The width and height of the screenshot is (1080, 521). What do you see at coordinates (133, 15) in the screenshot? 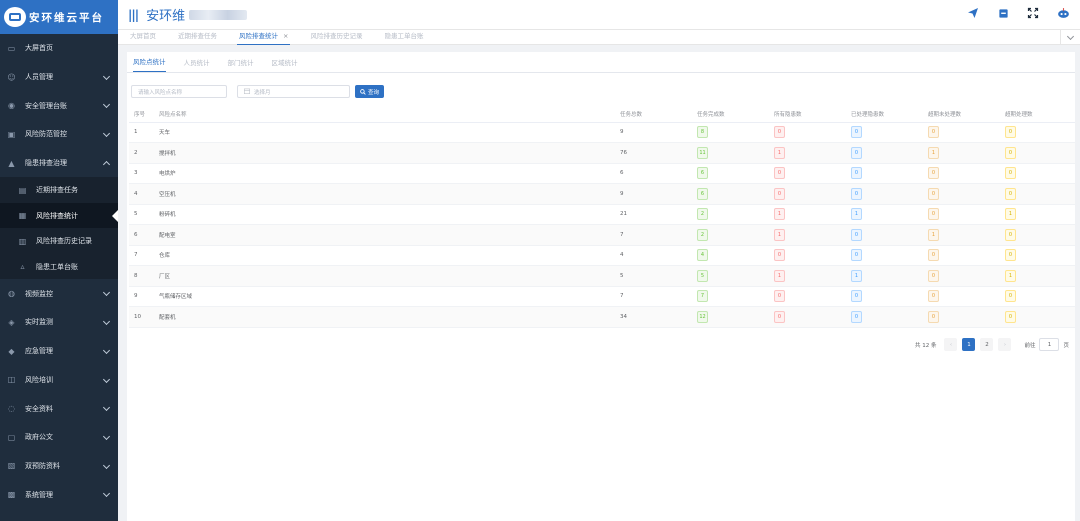
I see `hamburger-icon: |||` at bounding box center [133, 15].